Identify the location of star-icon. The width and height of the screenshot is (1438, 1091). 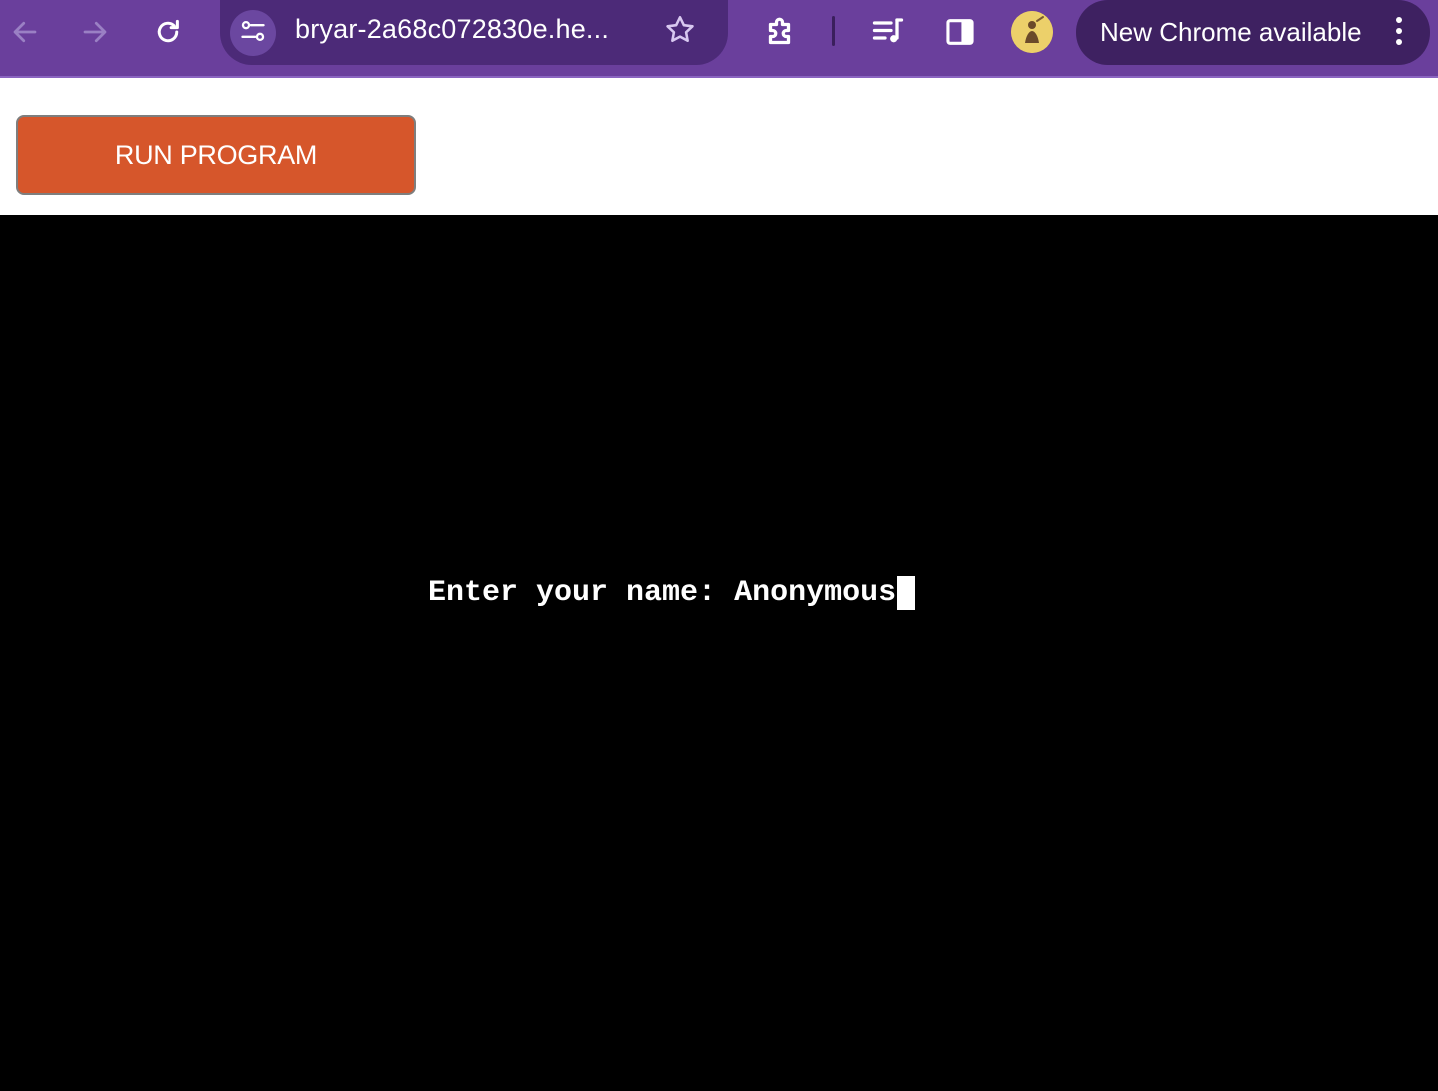
(680, 32).